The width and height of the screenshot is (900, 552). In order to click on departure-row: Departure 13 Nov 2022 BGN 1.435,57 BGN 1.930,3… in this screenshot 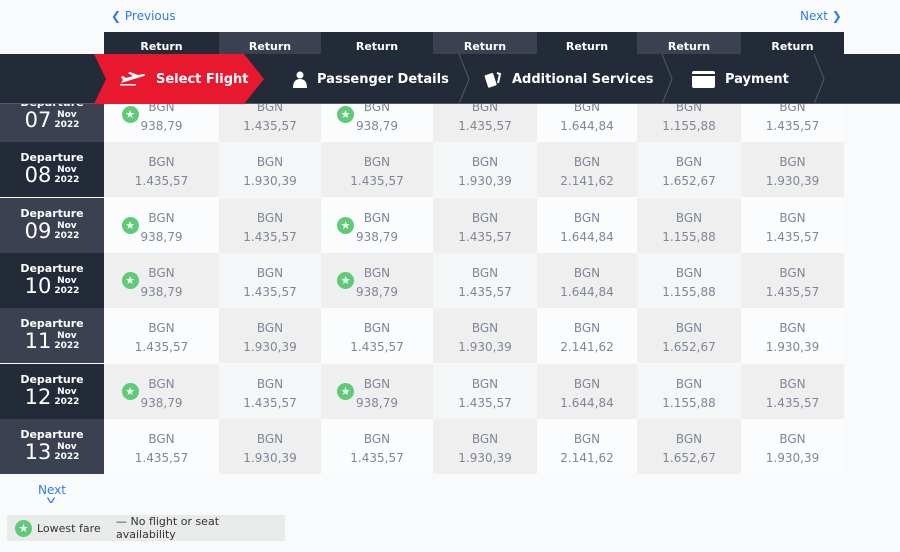, I will do `click(422, 446)`.